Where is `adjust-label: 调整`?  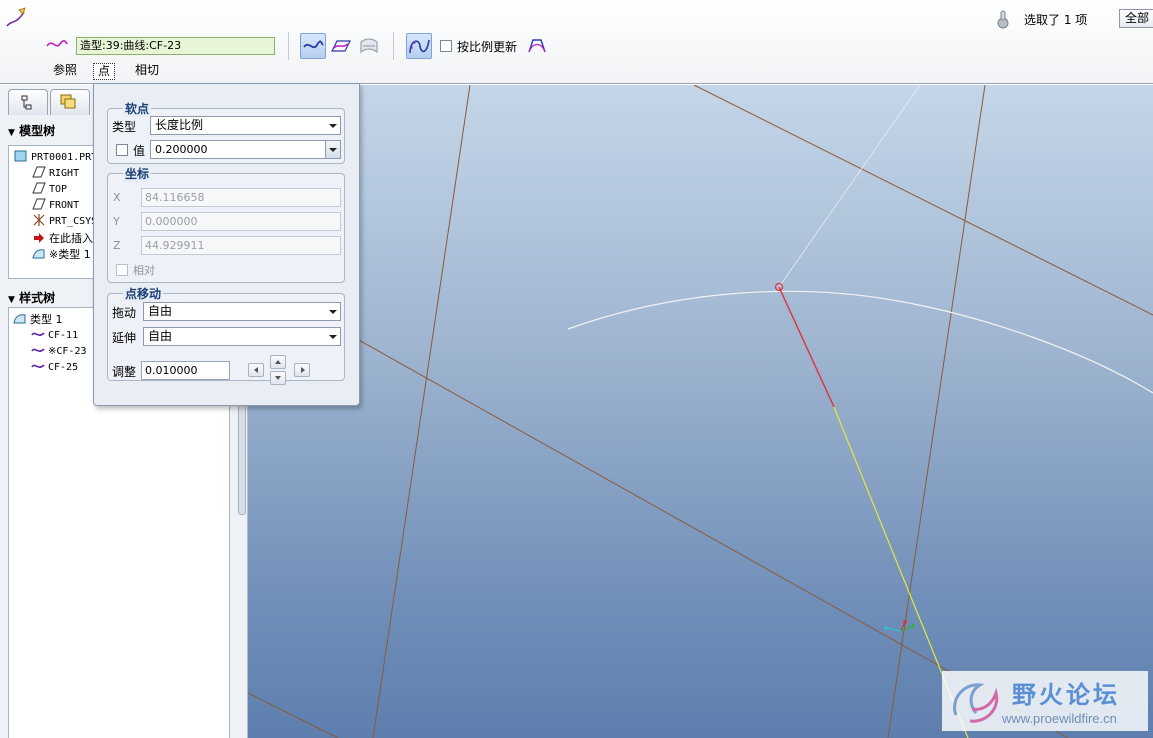
adjust-label: 调整 is located at coordinates (124, 372).